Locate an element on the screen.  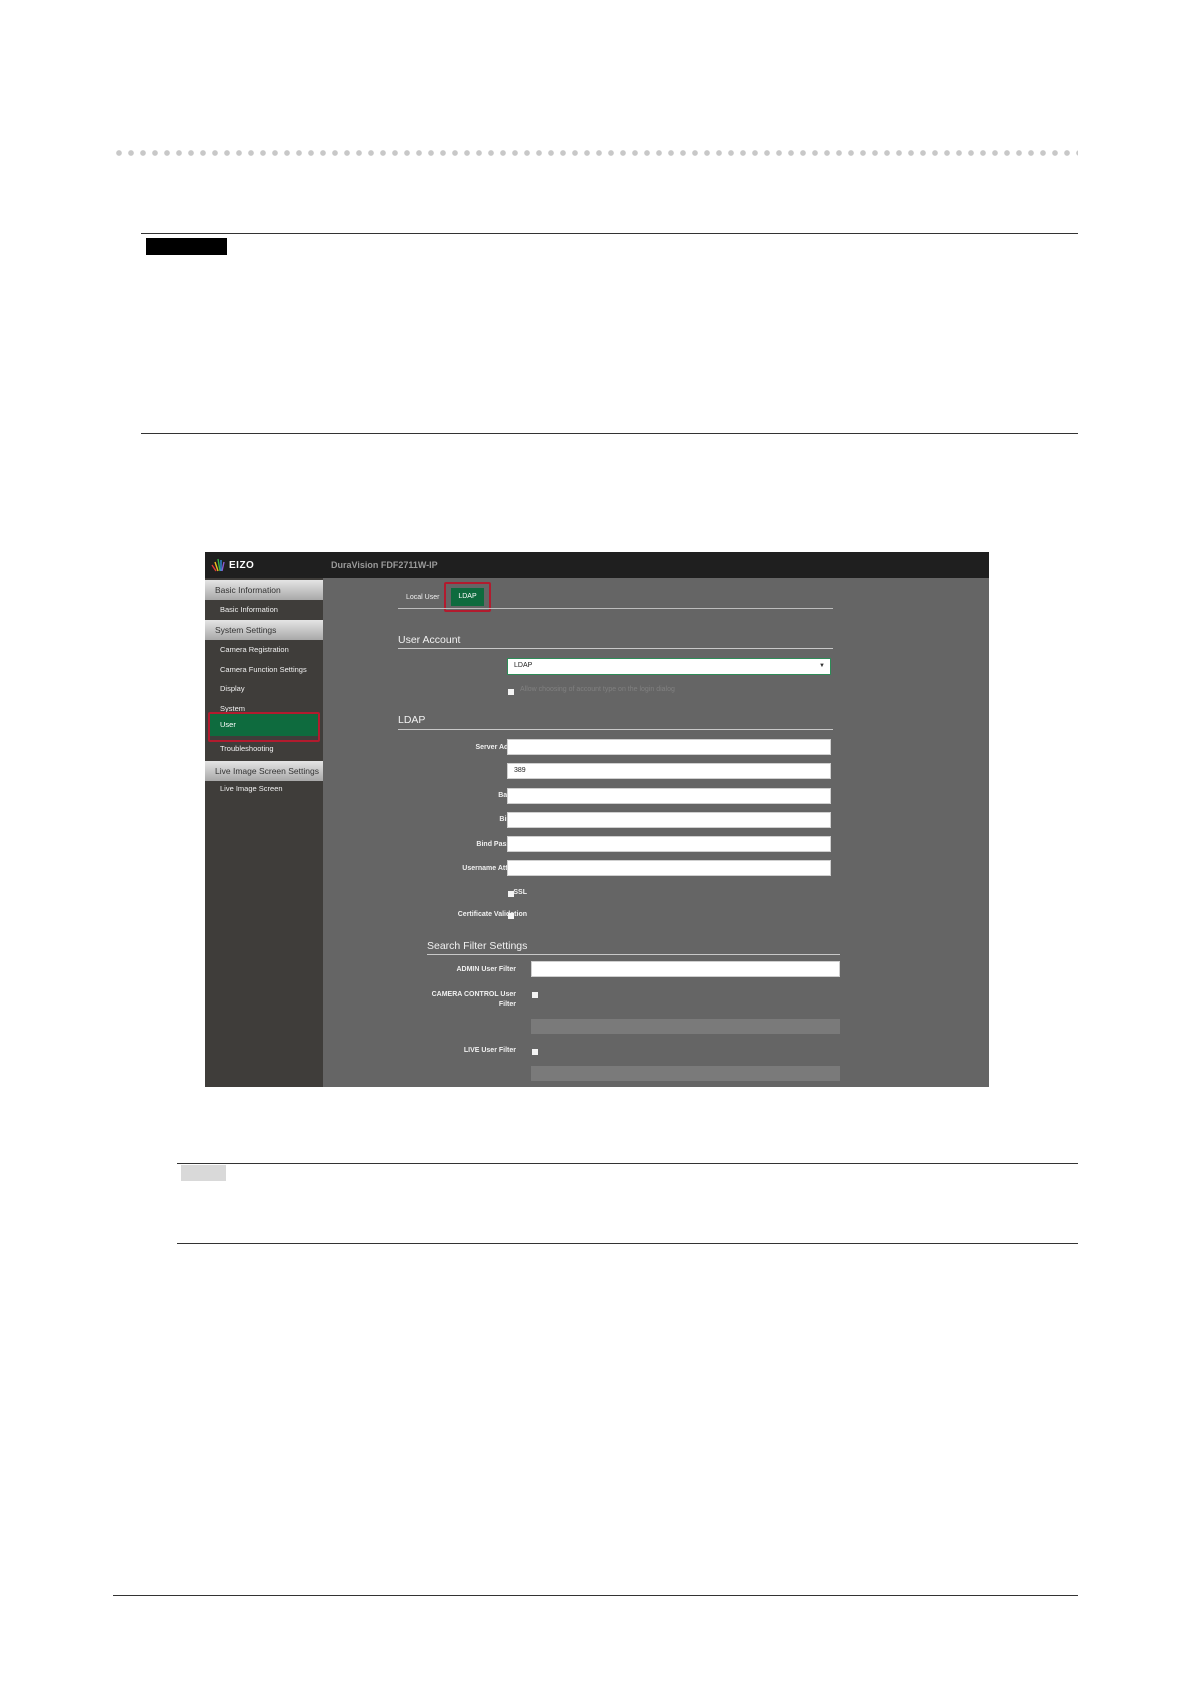
admin-user-filter-input is located at coordinates (685, 969).